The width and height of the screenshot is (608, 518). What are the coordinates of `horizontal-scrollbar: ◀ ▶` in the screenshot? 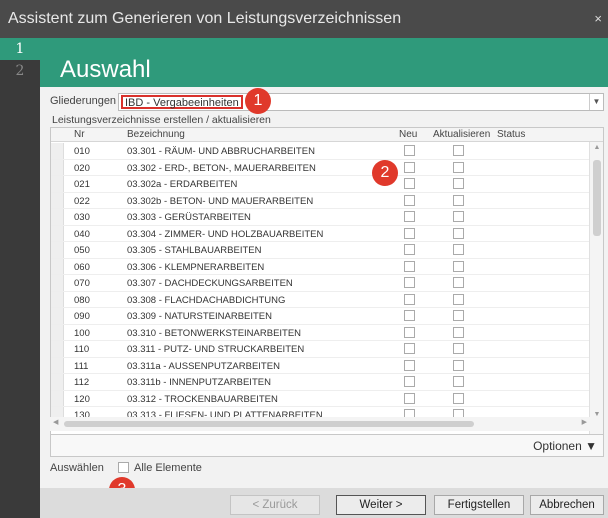 It's located at (320, 424).